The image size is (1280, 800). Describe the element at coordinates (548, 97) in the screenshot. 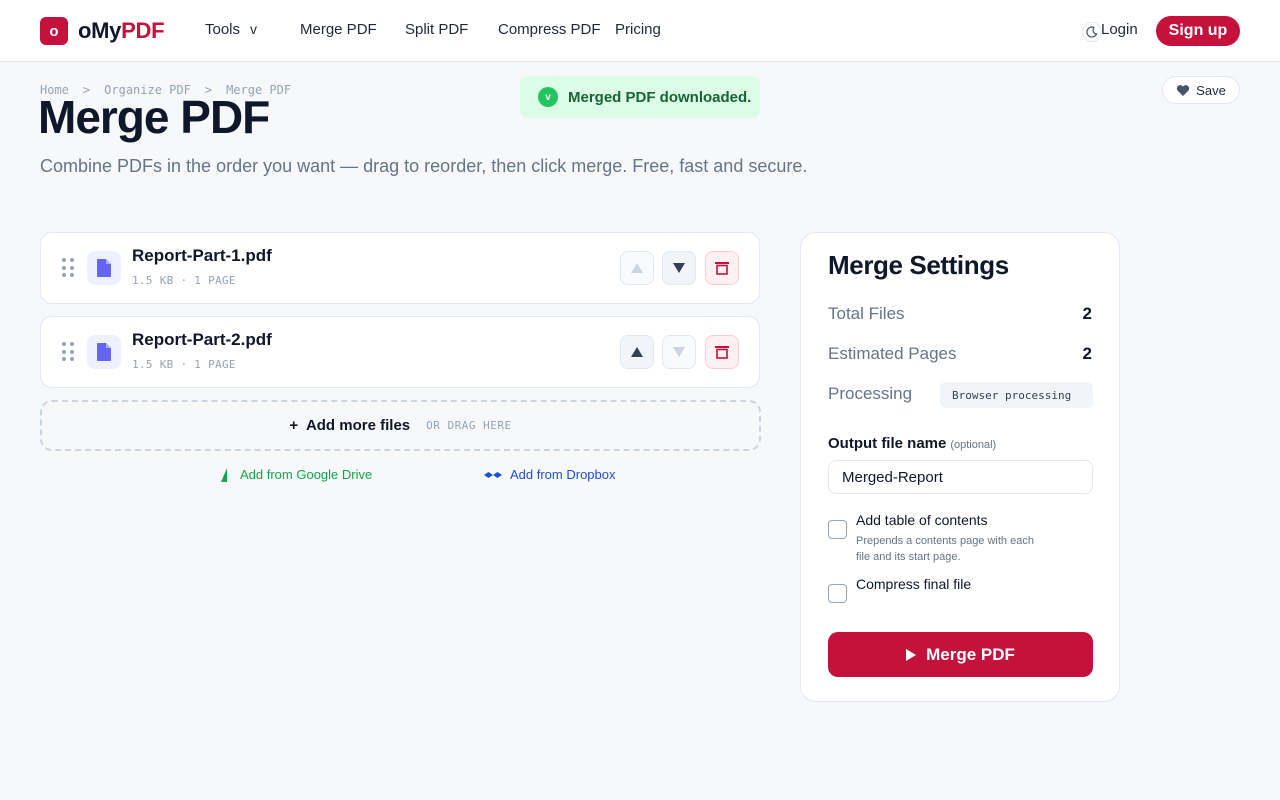

I see `check-icon: v` at that location.